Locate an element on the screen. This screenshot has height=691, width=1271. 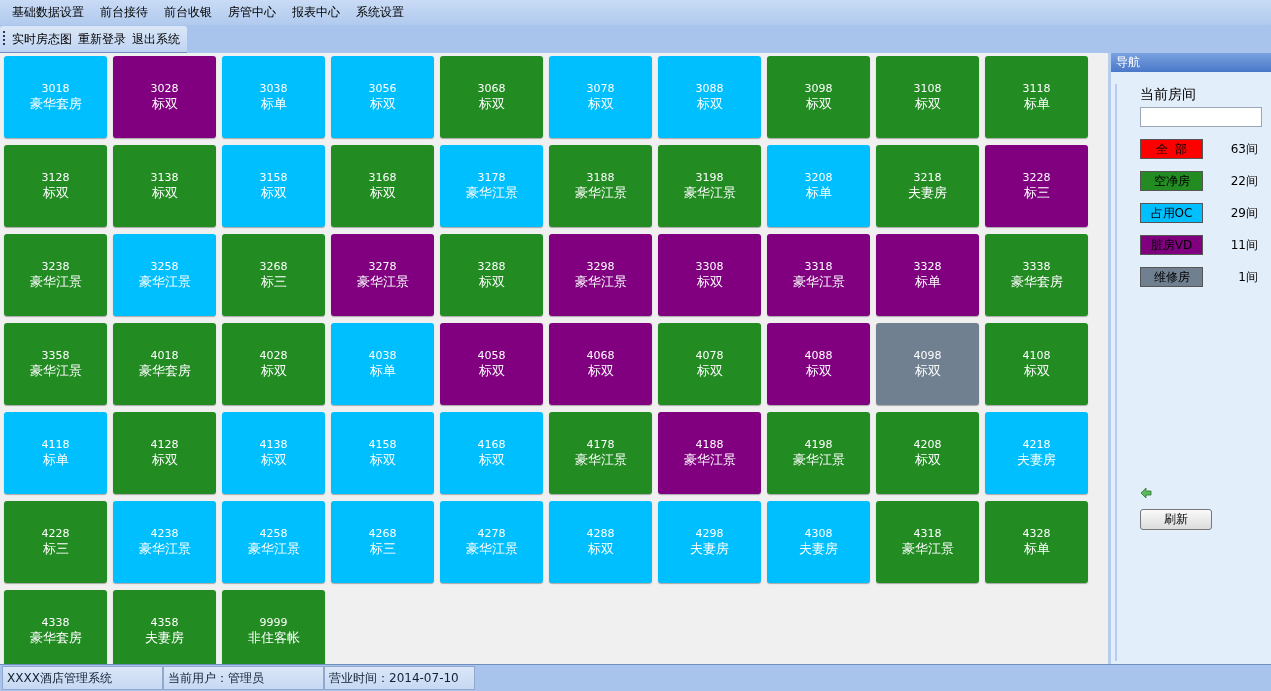
room-number: 4358 is located at coordinates (164, 623).